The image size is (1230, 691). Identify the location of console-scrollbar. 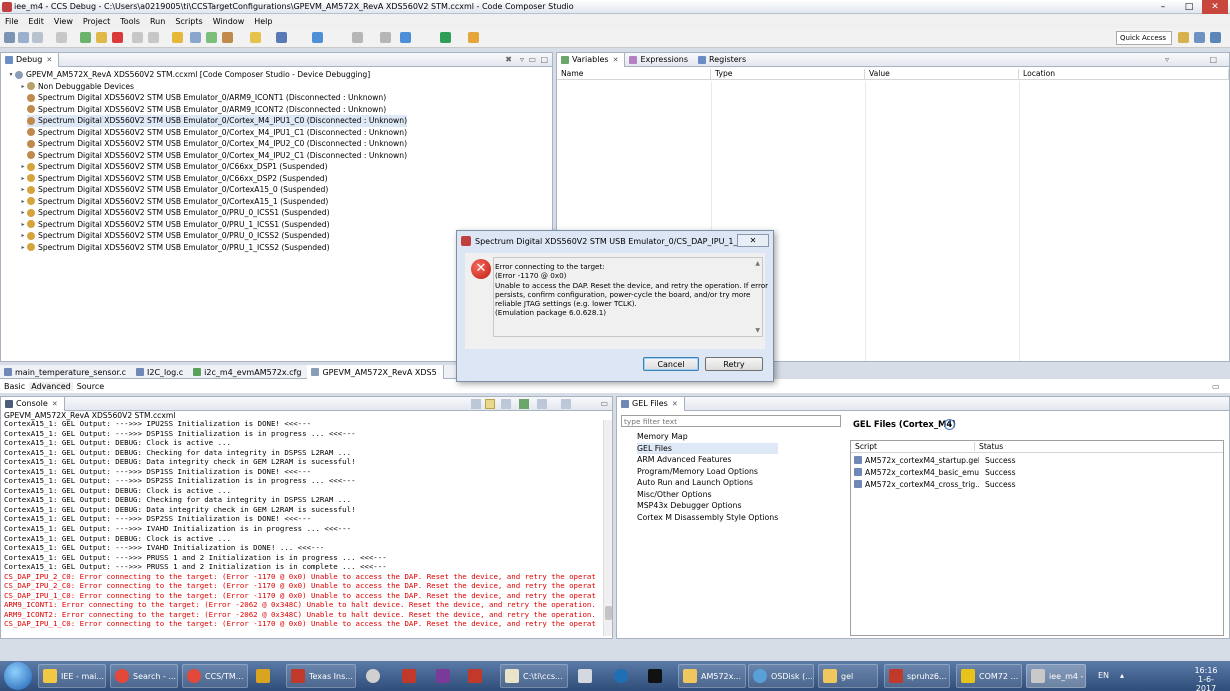
(607, 528).